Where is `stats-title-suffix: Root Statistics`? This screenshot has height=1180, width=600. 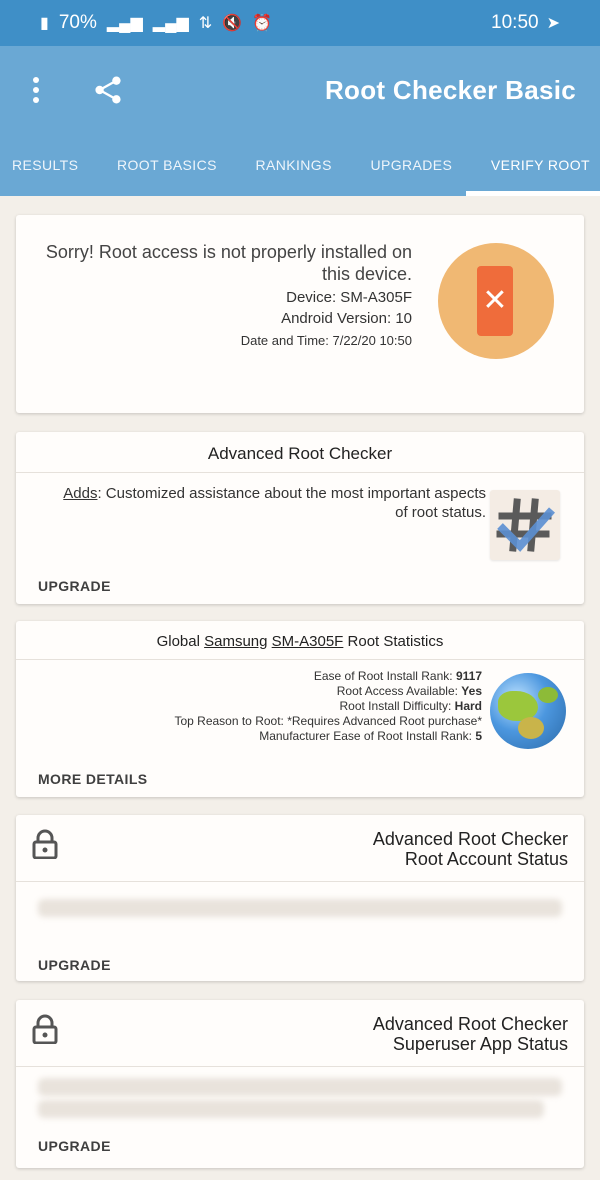
stats-title-suffix: Root Statistics is located at coordinates (393, 641).